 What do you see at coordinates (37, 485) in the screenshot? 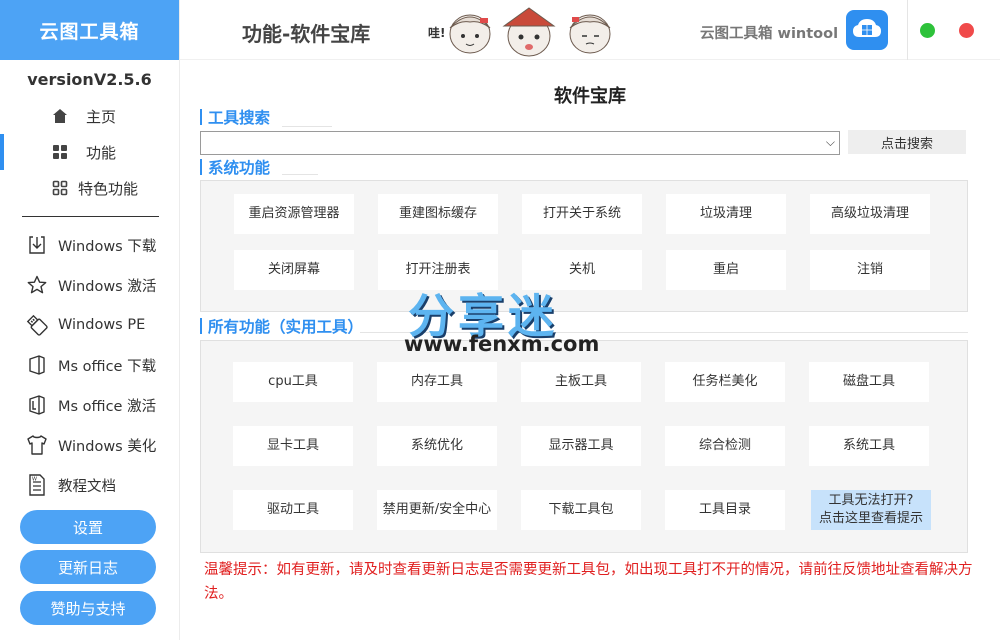
I see `document-icon: W` at bounding box center [37, 485].